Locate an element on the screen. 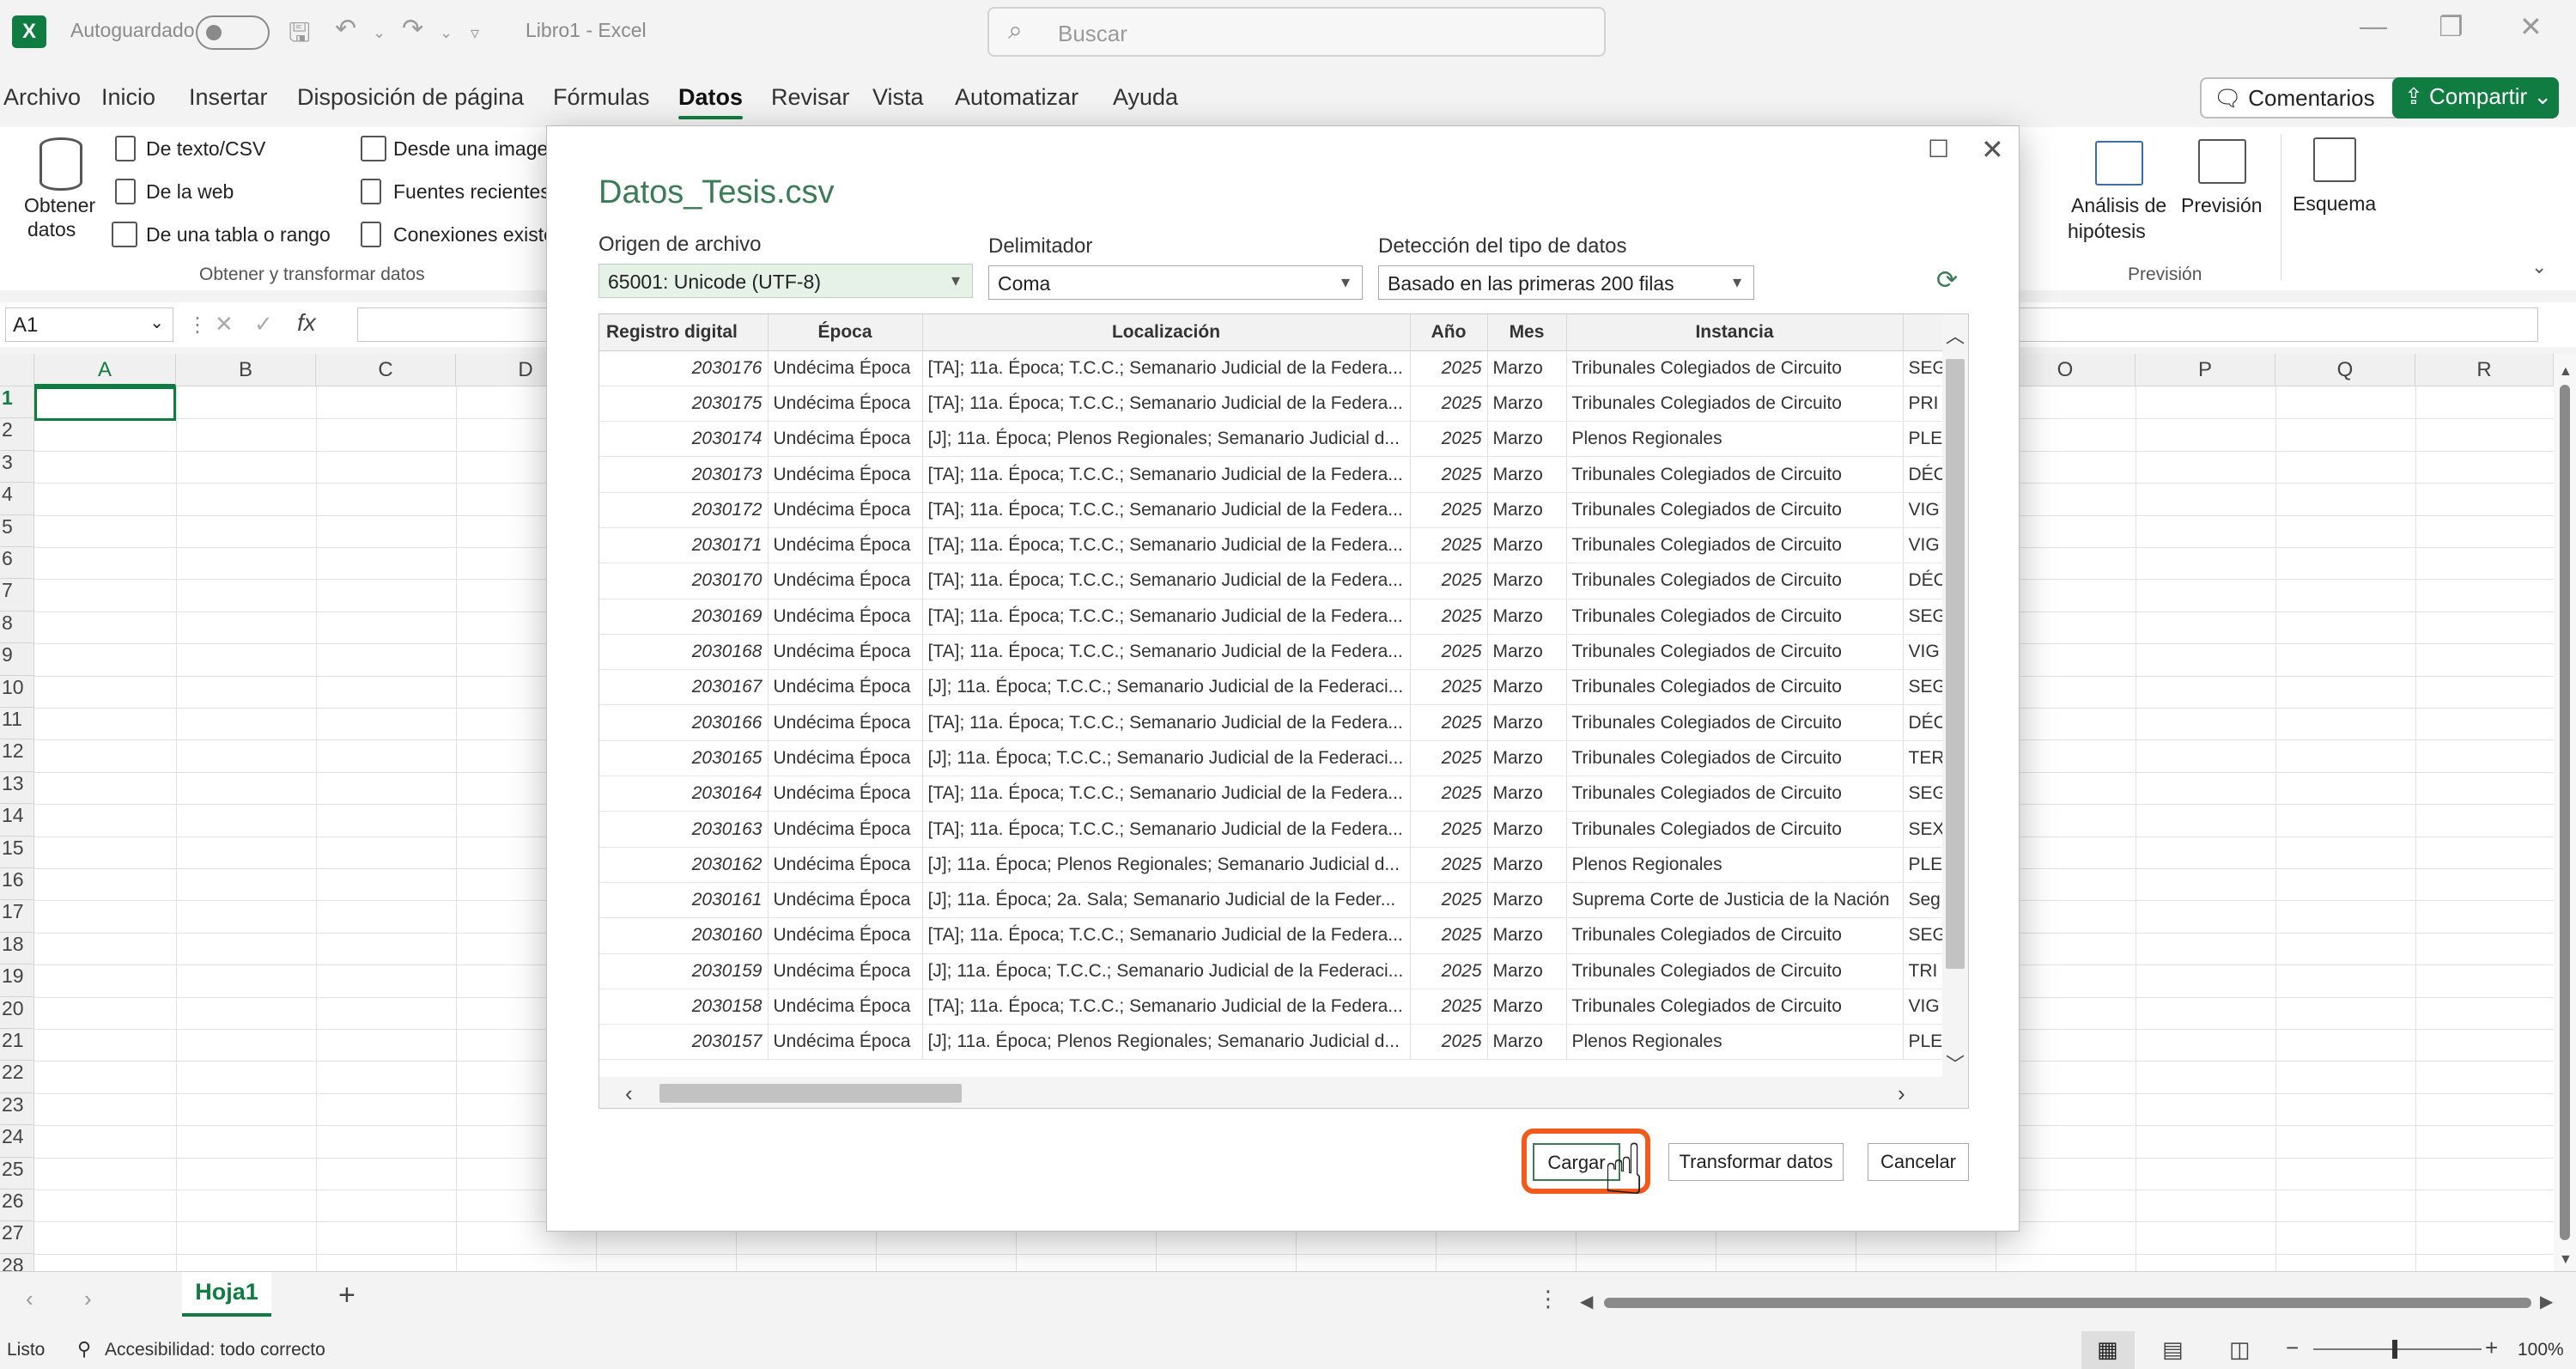 The height and width of the screenshot is (1369, 2576). row-header: 10 is located at coordinates (17, 691).